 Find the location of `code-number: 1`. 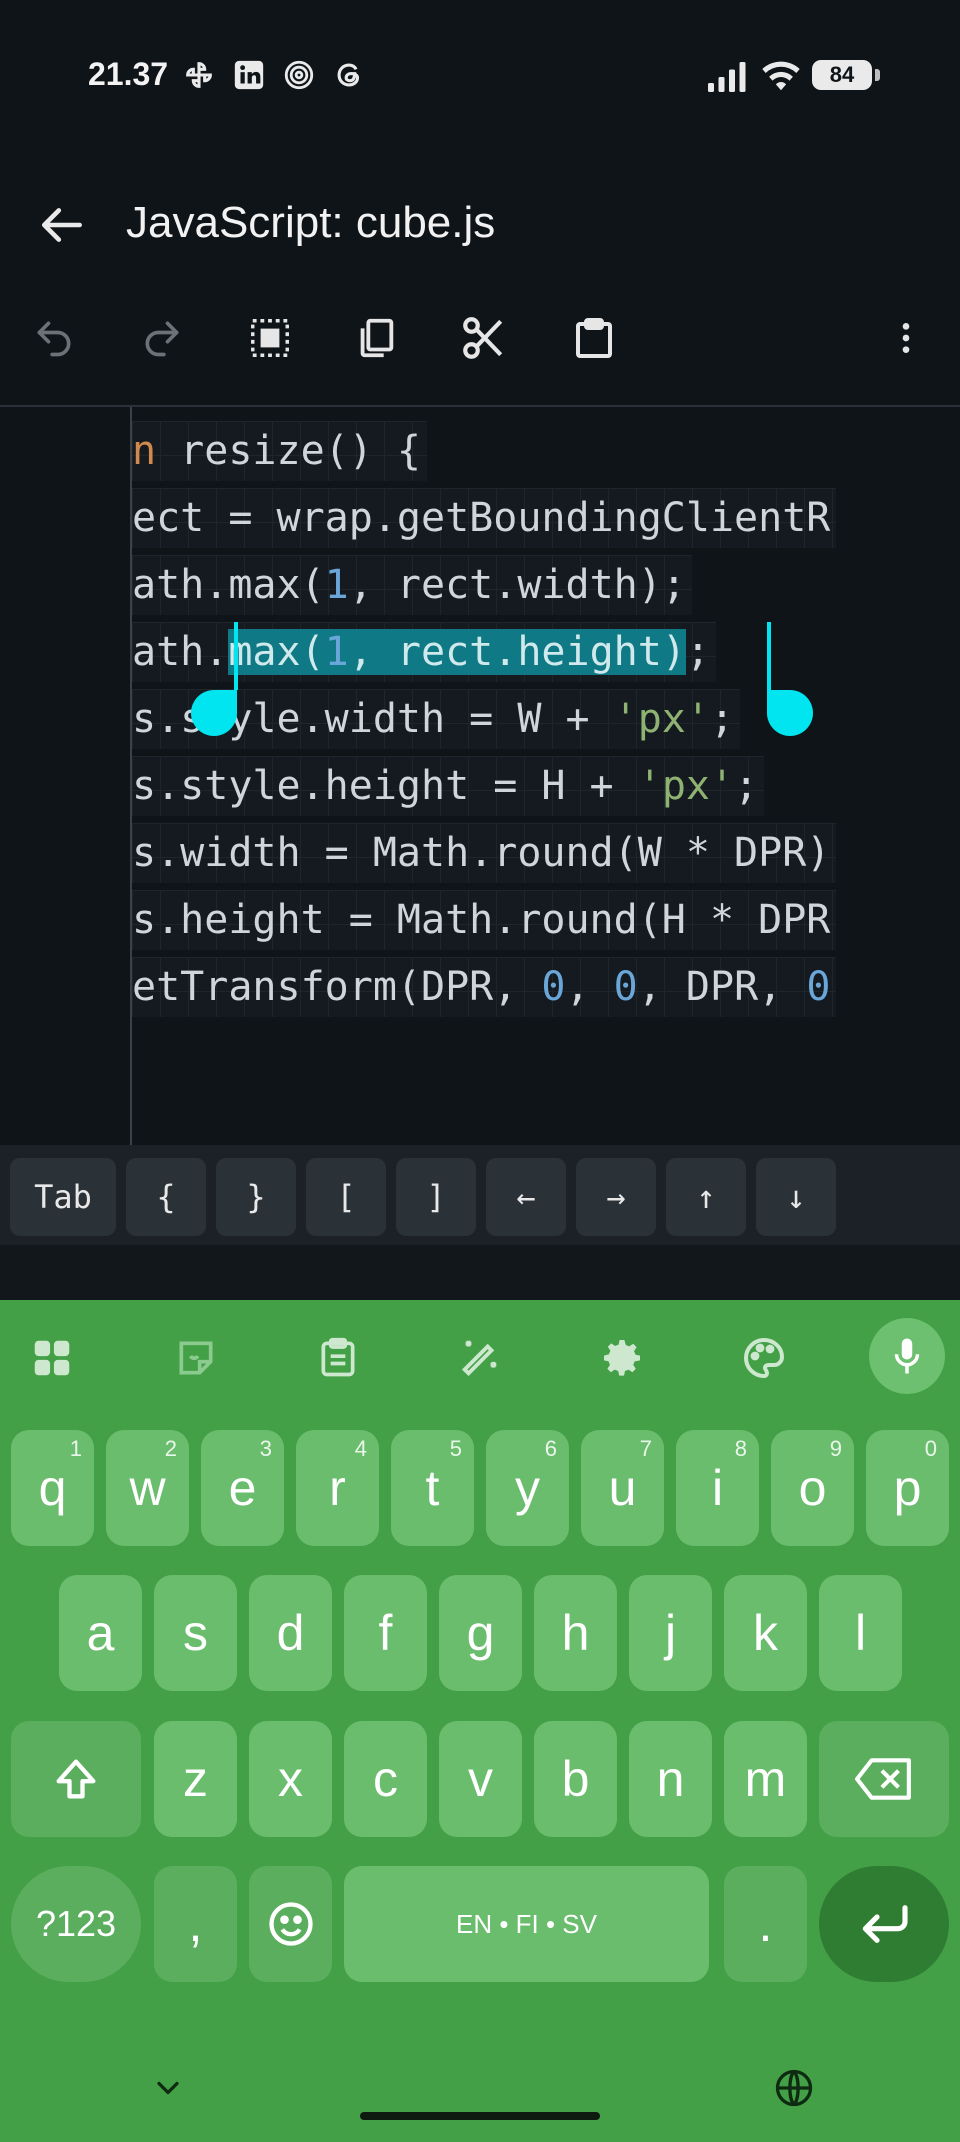

code-number: 1 is located at coordinates (336, 585).